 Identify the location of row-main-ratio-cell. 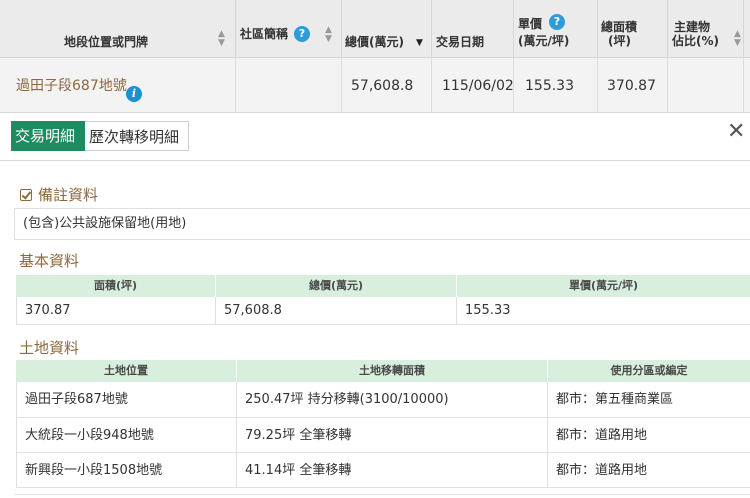
(706, 86).